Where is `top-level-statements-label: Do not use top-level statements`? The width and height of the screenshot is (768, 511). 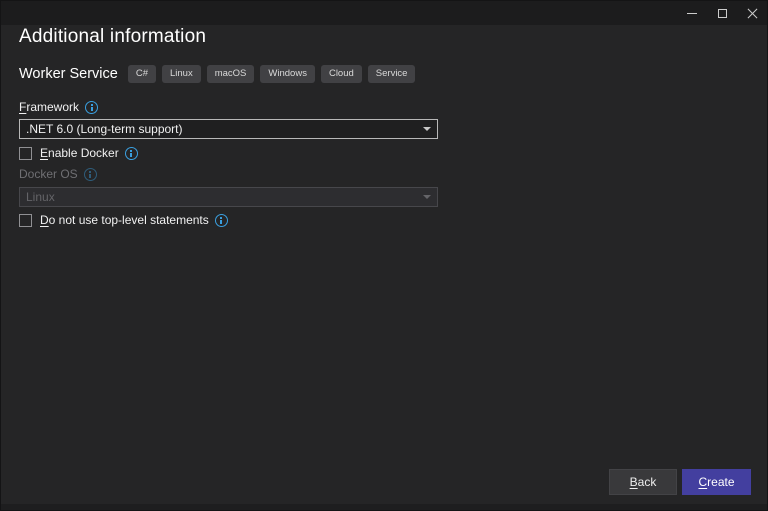 top-level-statements-label: Do not use top-level statements is located at coordinates (124, 220).